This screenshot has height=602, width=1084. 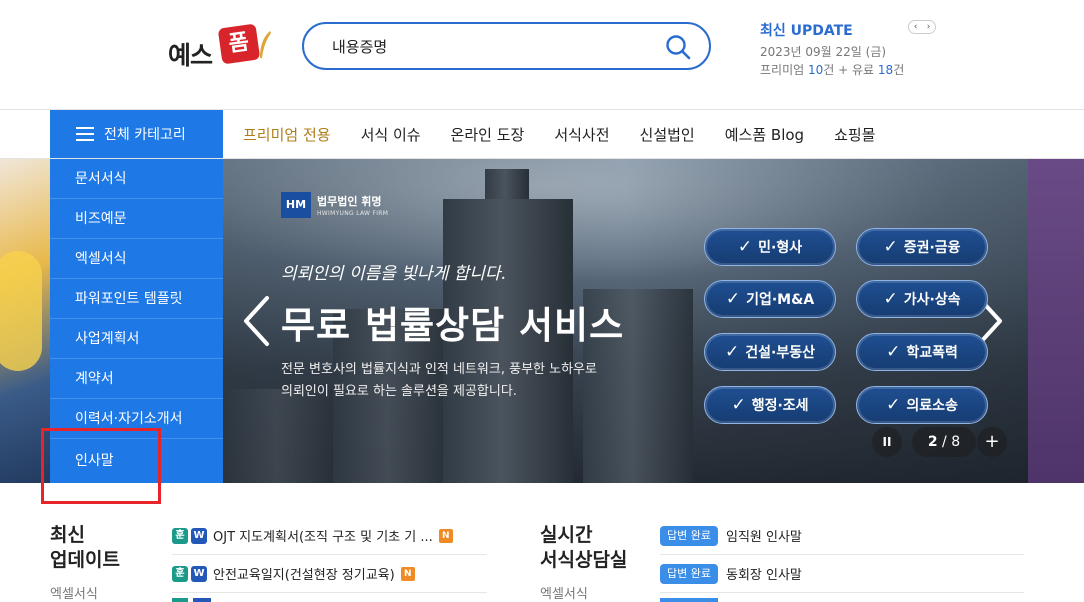 What do you see at coordinates (265, 44) in the screenshot?
I see `quill-icon` at bounding box center [265, 44].